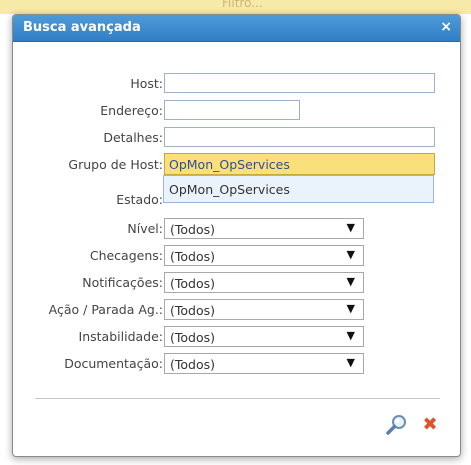 This screenshot has width=471, height=465. What do you see at coordinates (264, 309) in the screenshot?
I see `acao-parada-select: (Todos) ▼` at bounding box center [264, 309].